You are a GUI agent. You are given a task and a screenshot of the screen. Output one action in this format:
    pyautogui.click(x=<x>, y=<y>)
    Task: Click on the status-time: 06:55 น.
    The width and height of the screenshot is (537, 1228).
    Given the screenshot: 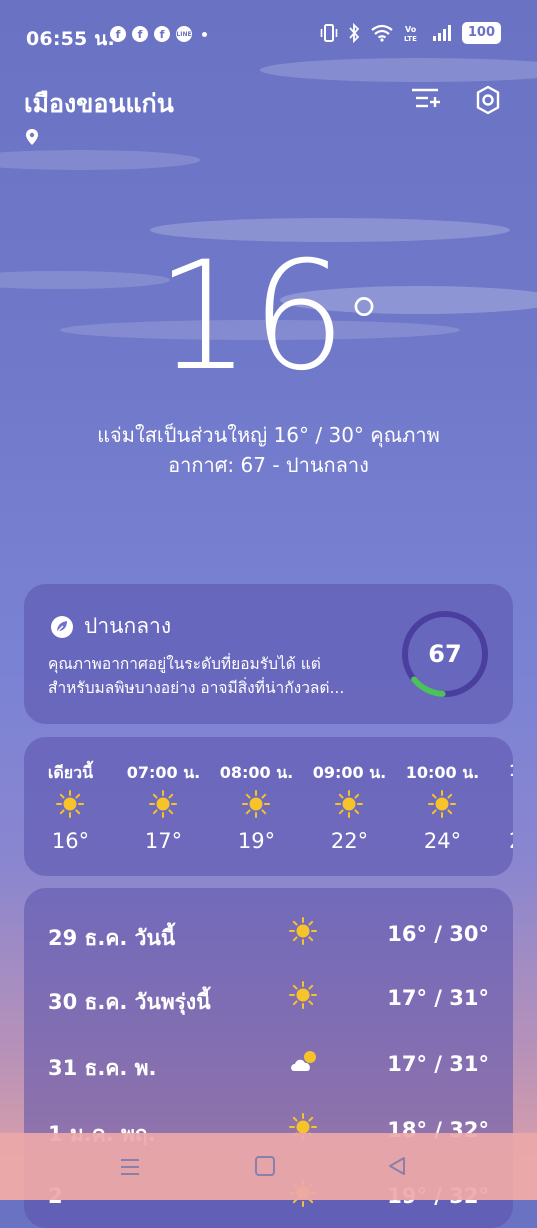 What is the action you would take?
    pyautogui.click(x=70, y=39)
    